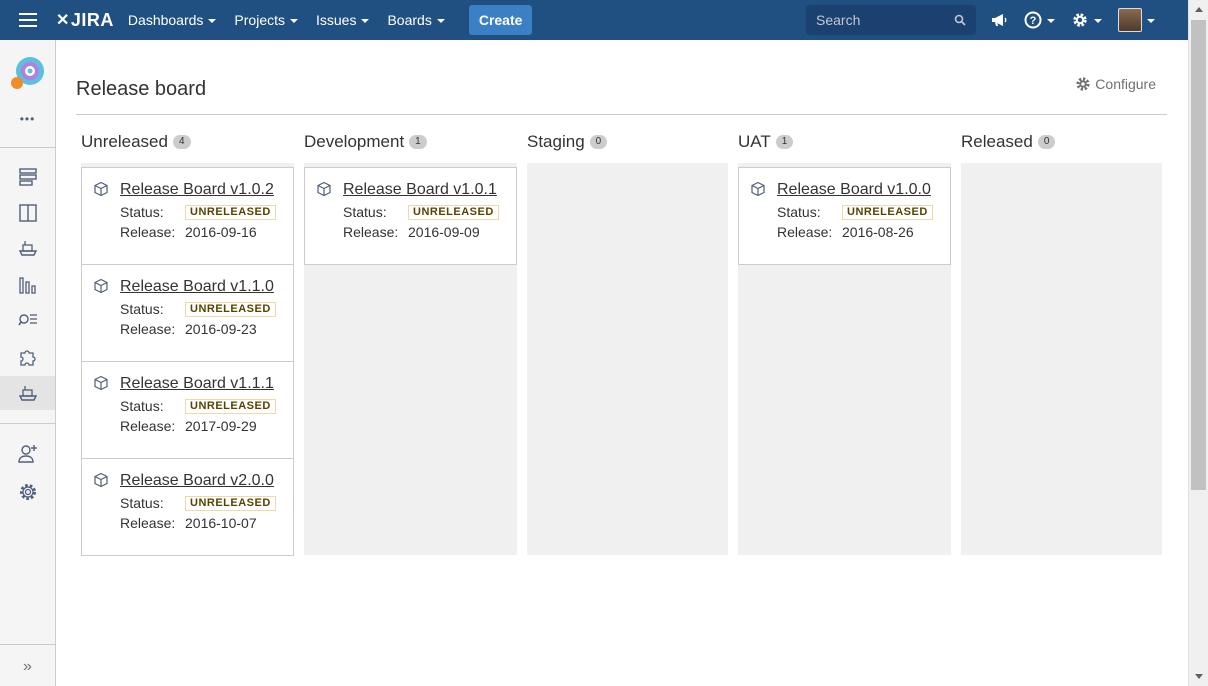 This screenshot has width=1208, height=686. Describe the element at coordinates (172, 20) in the screenshot. I see `nav-dashboards: Dashboards` at that location.